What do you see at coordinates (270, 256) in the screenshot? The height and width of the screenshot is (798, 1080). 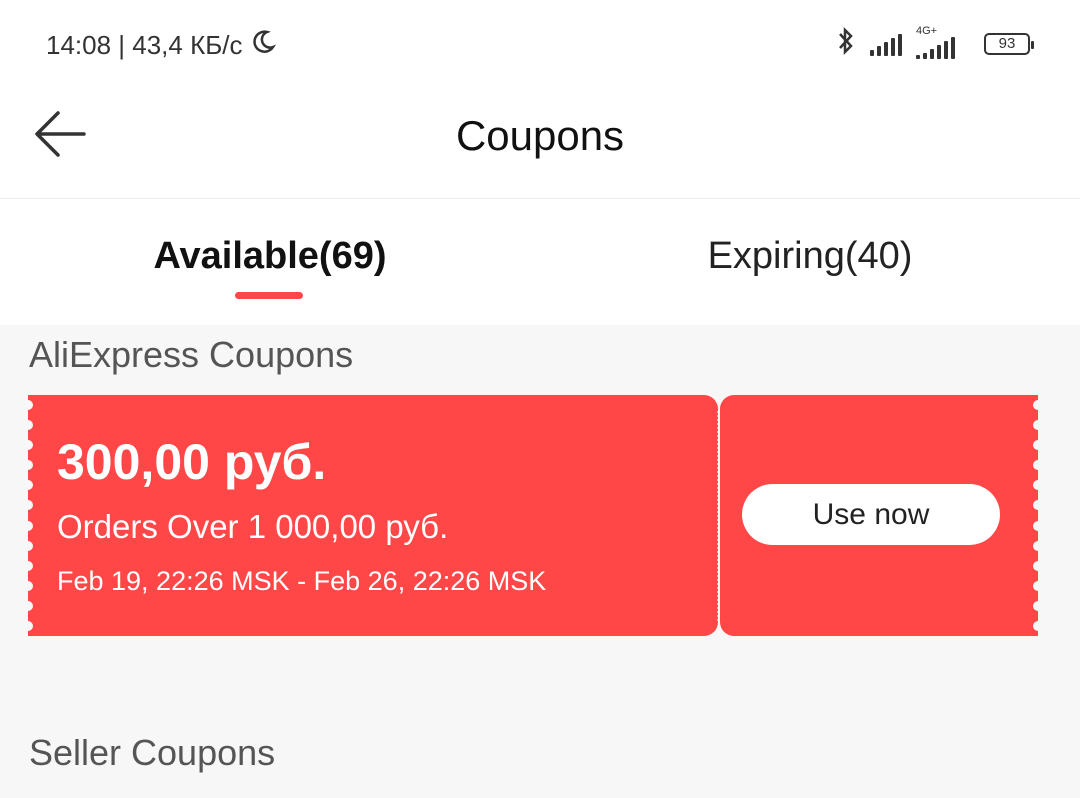 I see `tab-available: Available(69)` at bounding box center [270, 256].